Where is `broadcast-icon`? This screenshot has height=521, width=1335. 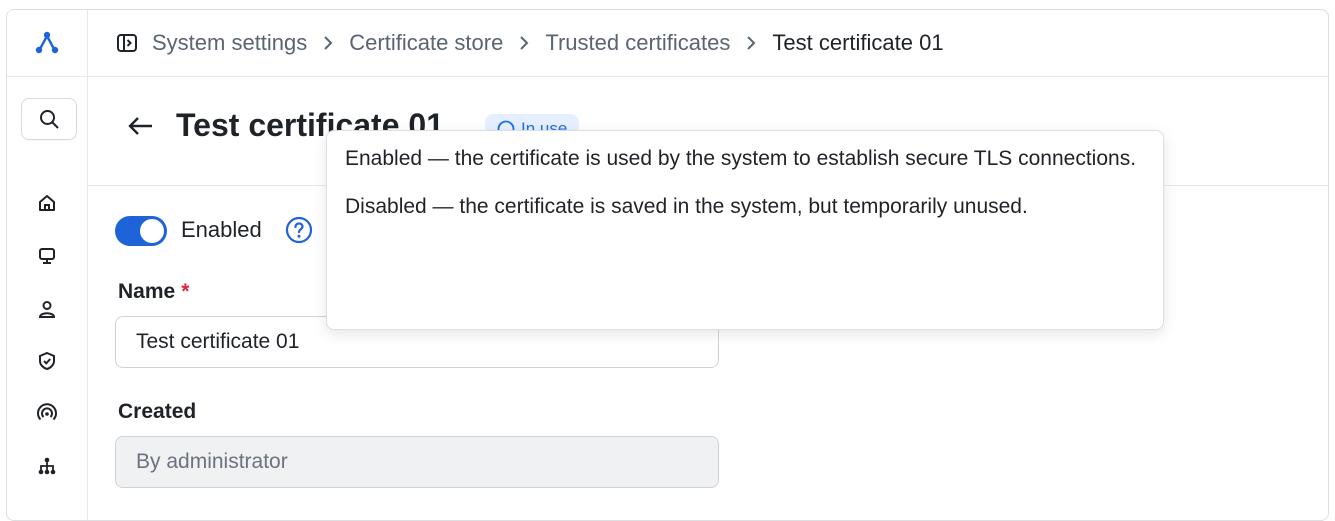 broadcast-icon is located at coordinates (47, 412).